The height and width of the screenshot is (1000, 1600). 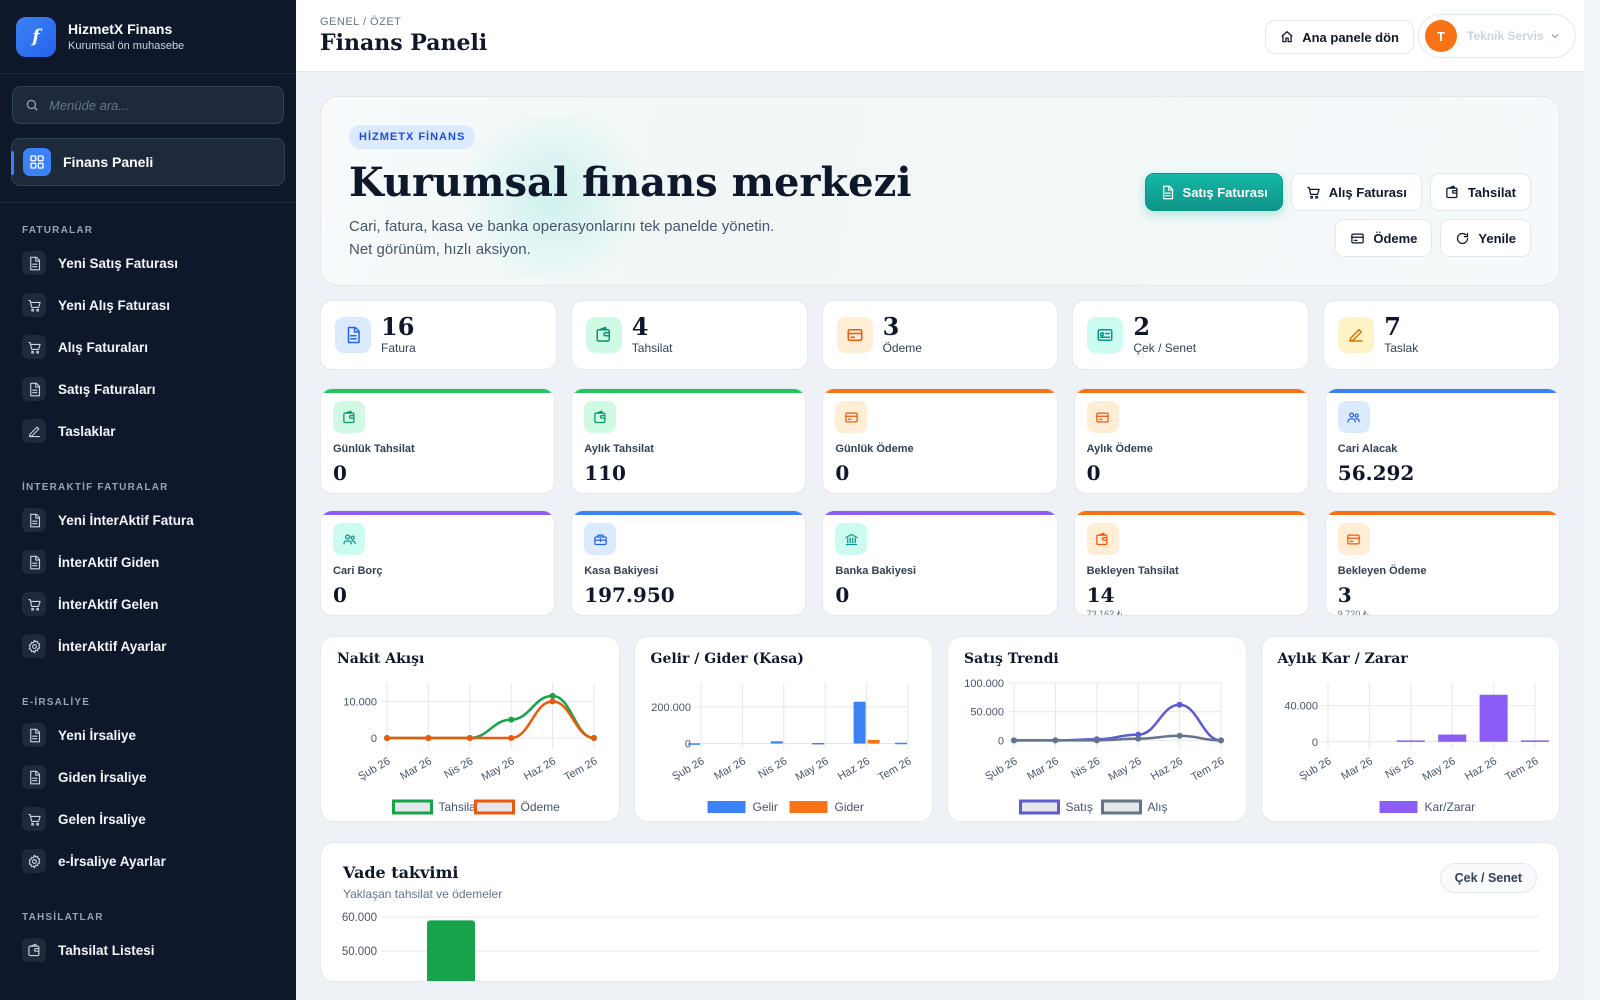 What do you see at coordinates (1488, 878) in the screenshot?
I see `cheque-note-button: Çek / Senet` at bounding box center [1488, 878].